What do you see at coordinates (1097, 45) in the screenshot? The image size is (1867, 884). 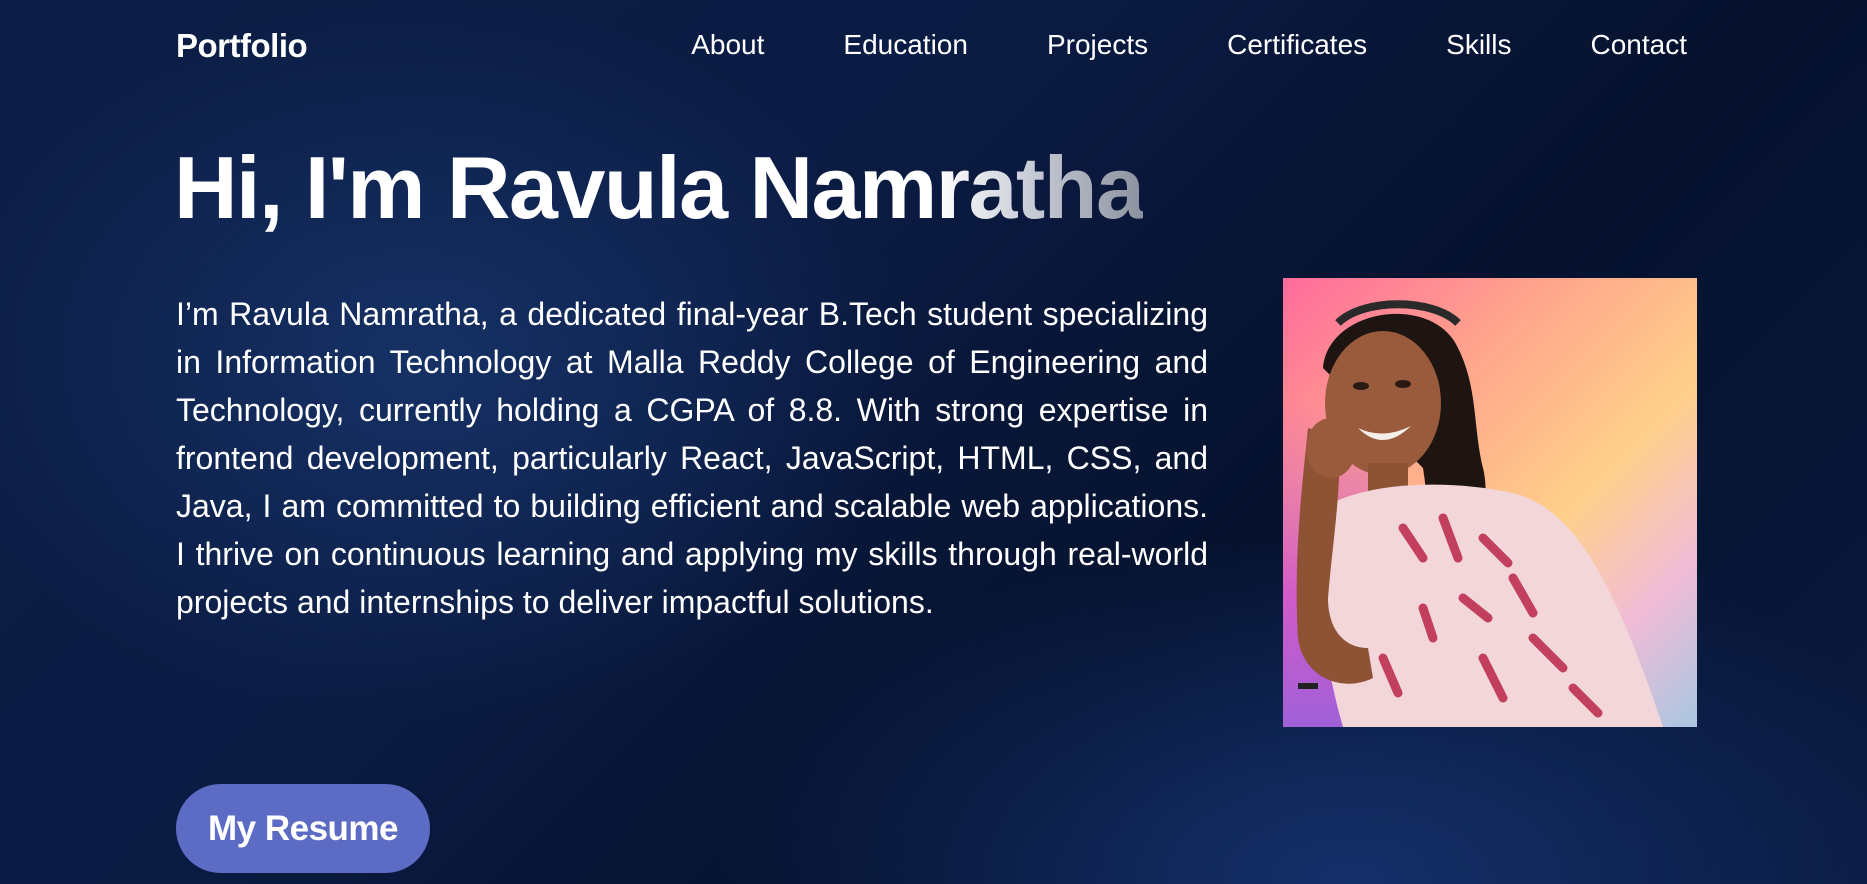 I see `nav-item-projects: Projects` at bounding box center [1097, 45].